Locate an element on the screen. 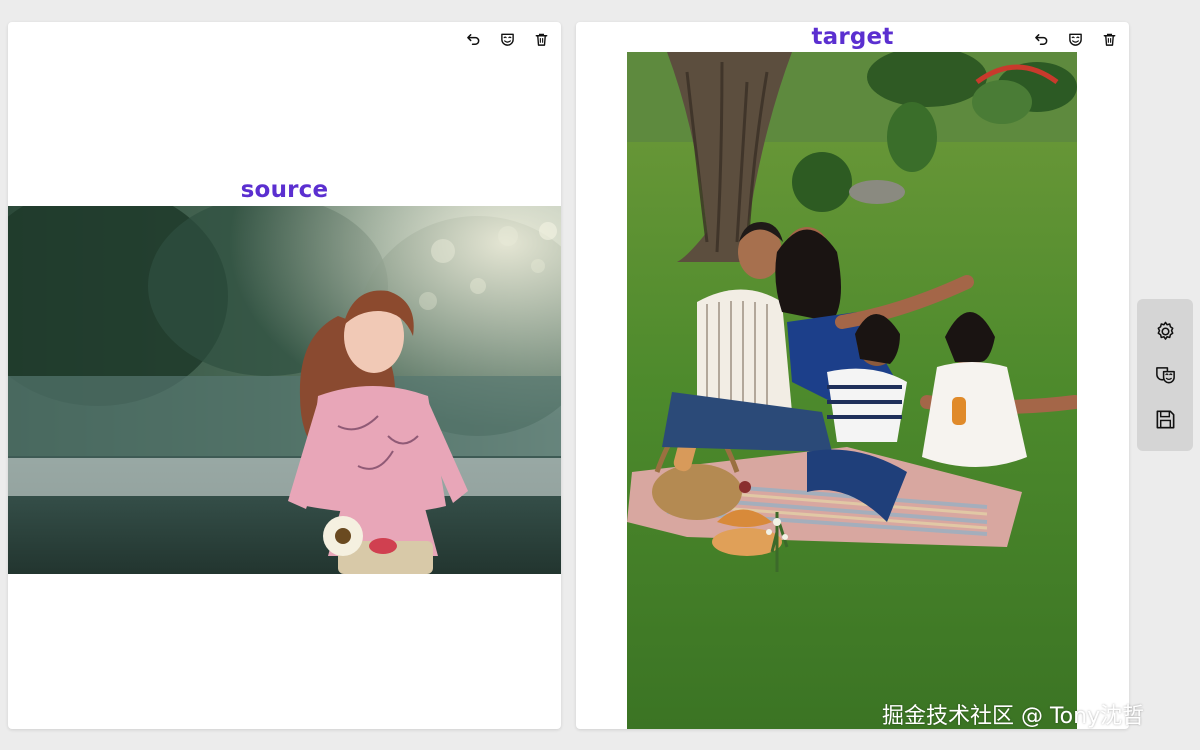 The image size is (1200, 750). target-toolbar is located at coordinates (1075, 39).